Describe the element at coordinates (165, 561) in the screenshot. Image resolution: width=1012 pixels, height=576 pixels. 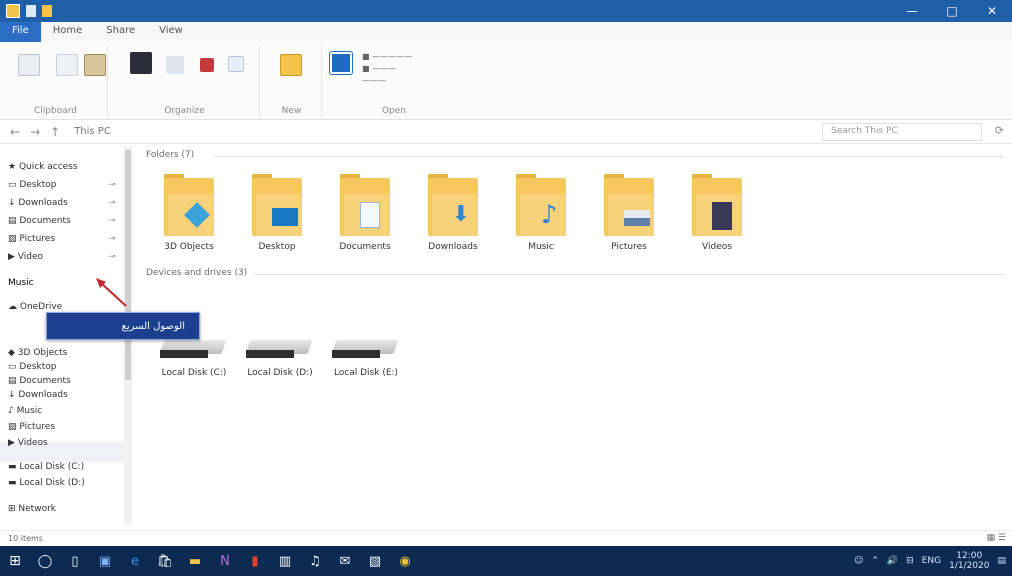
I see `taskbar-app-store: 🛍` at that location.